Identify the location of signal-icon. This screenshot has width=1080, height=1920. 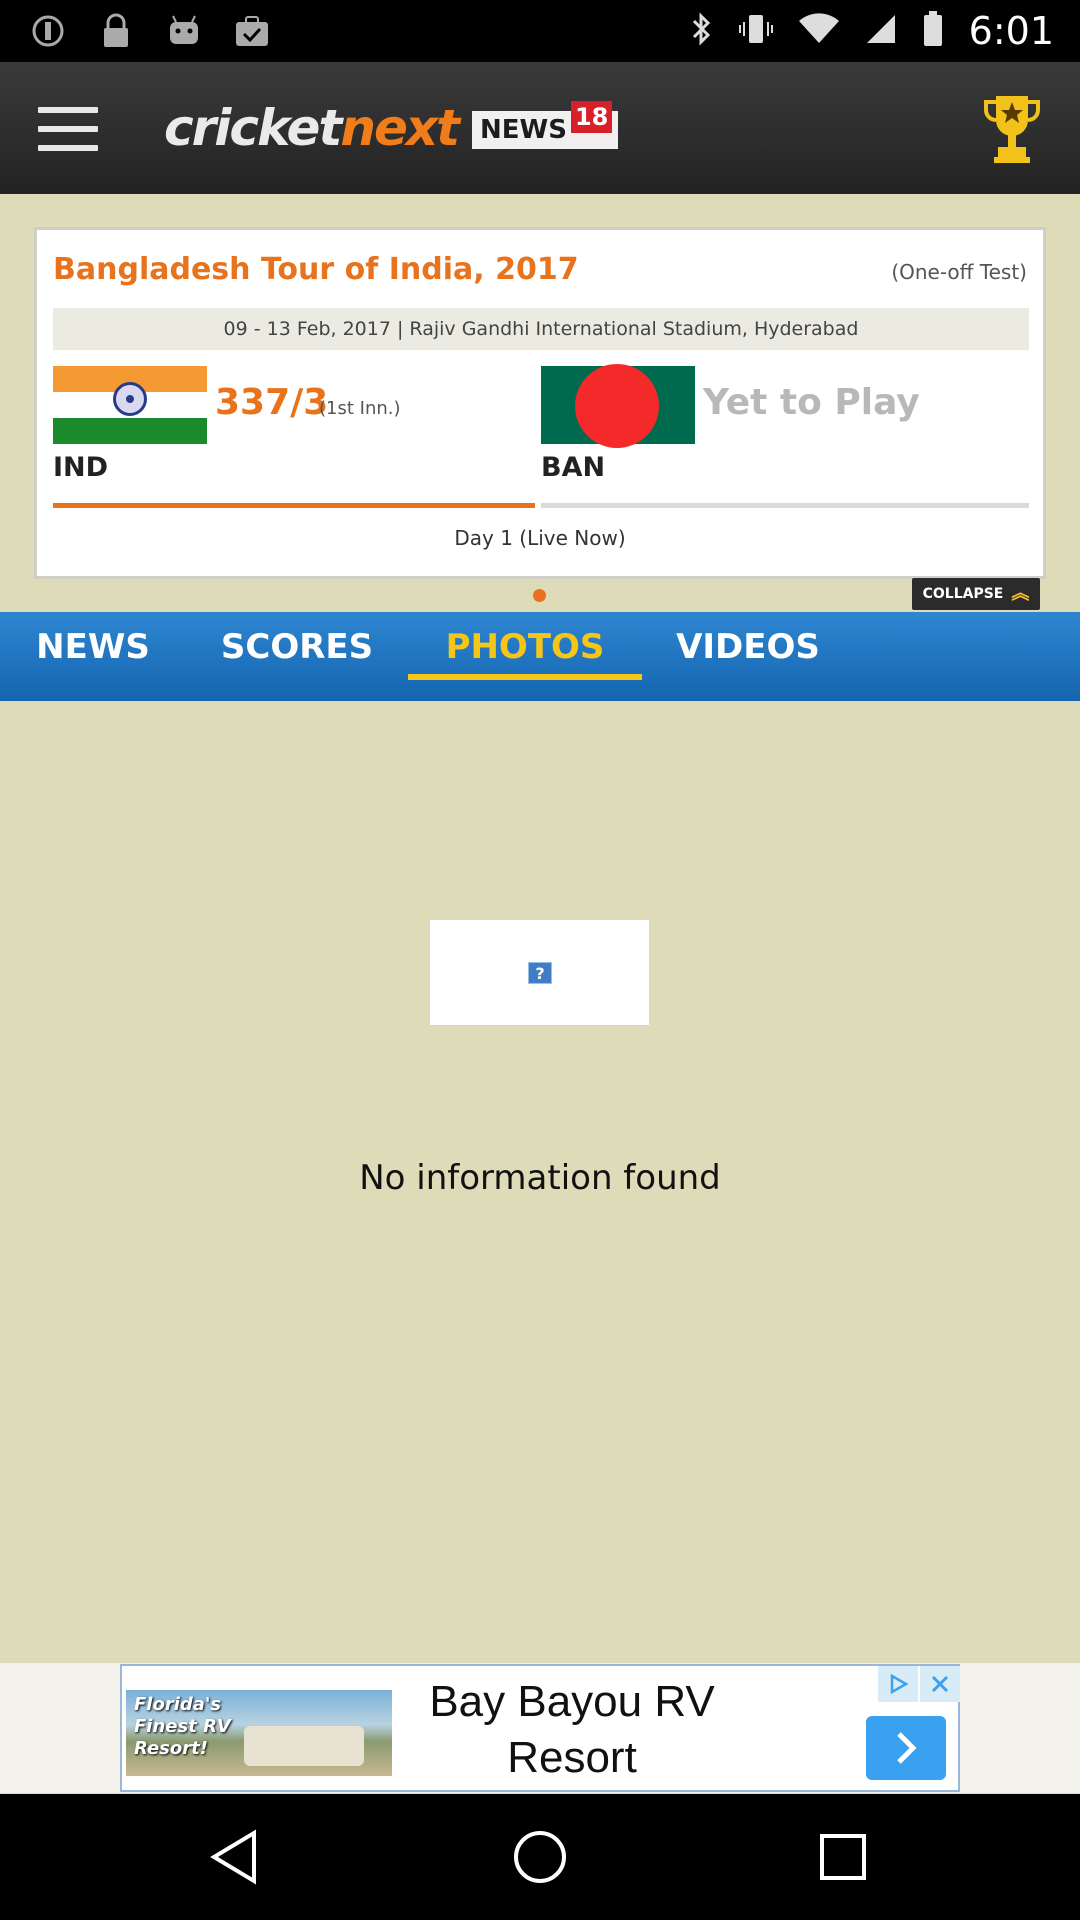
(881, 31).